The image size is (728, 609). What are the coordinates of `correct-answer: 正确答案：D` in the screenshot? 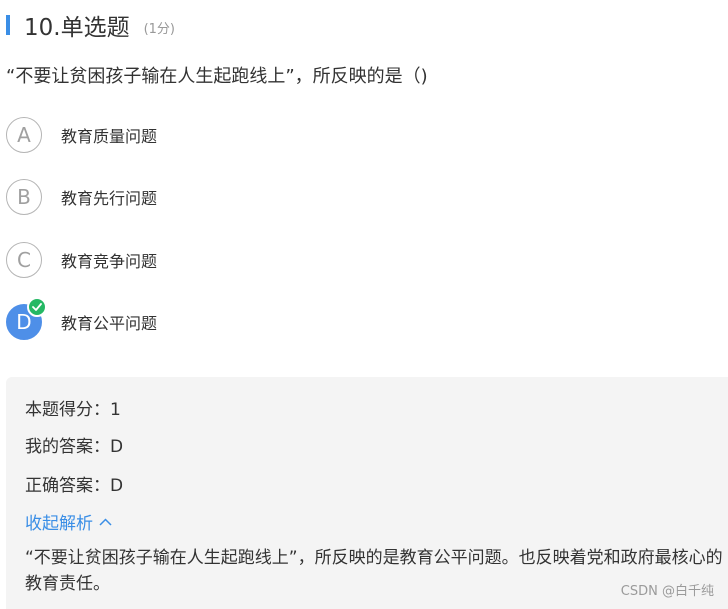 It's located at (74, 486).